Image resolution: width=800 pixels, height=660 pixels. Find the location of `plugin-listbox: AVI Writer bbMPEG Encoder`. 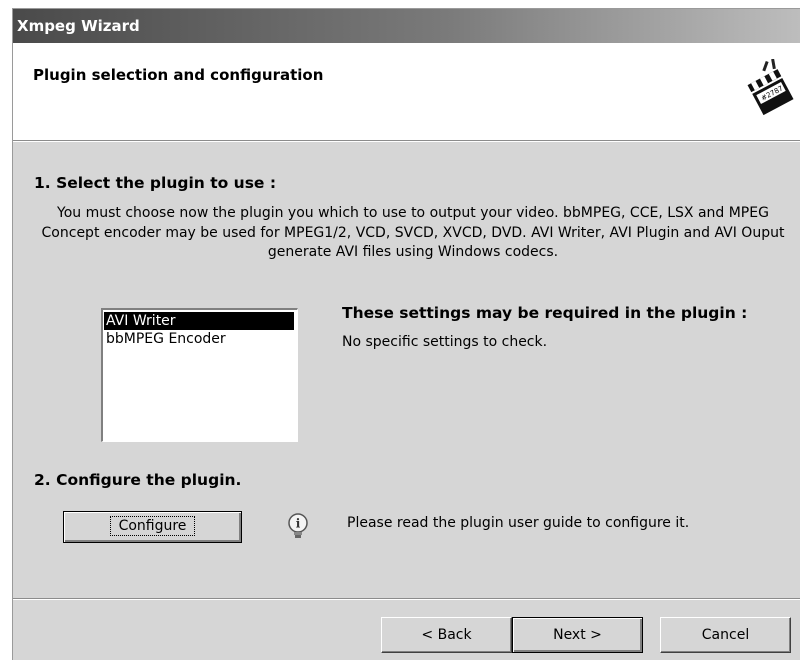

plugin-listbox: AVI Writer bbMPEG Encoder is located at coordinates (199, 375).